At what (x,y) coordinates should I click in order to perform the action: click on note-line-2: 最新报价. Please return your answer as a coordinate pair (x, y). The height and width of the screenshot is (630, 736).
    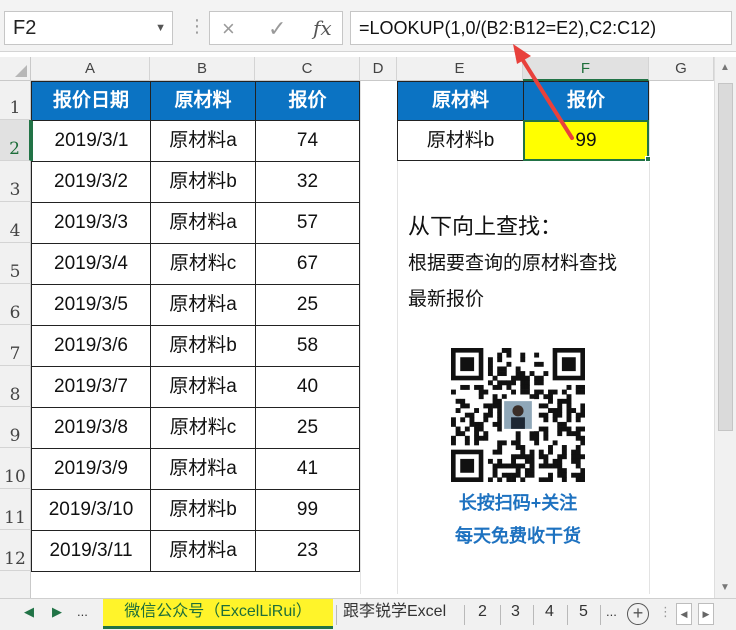
    Looking at the image, I should click on (446, 299).